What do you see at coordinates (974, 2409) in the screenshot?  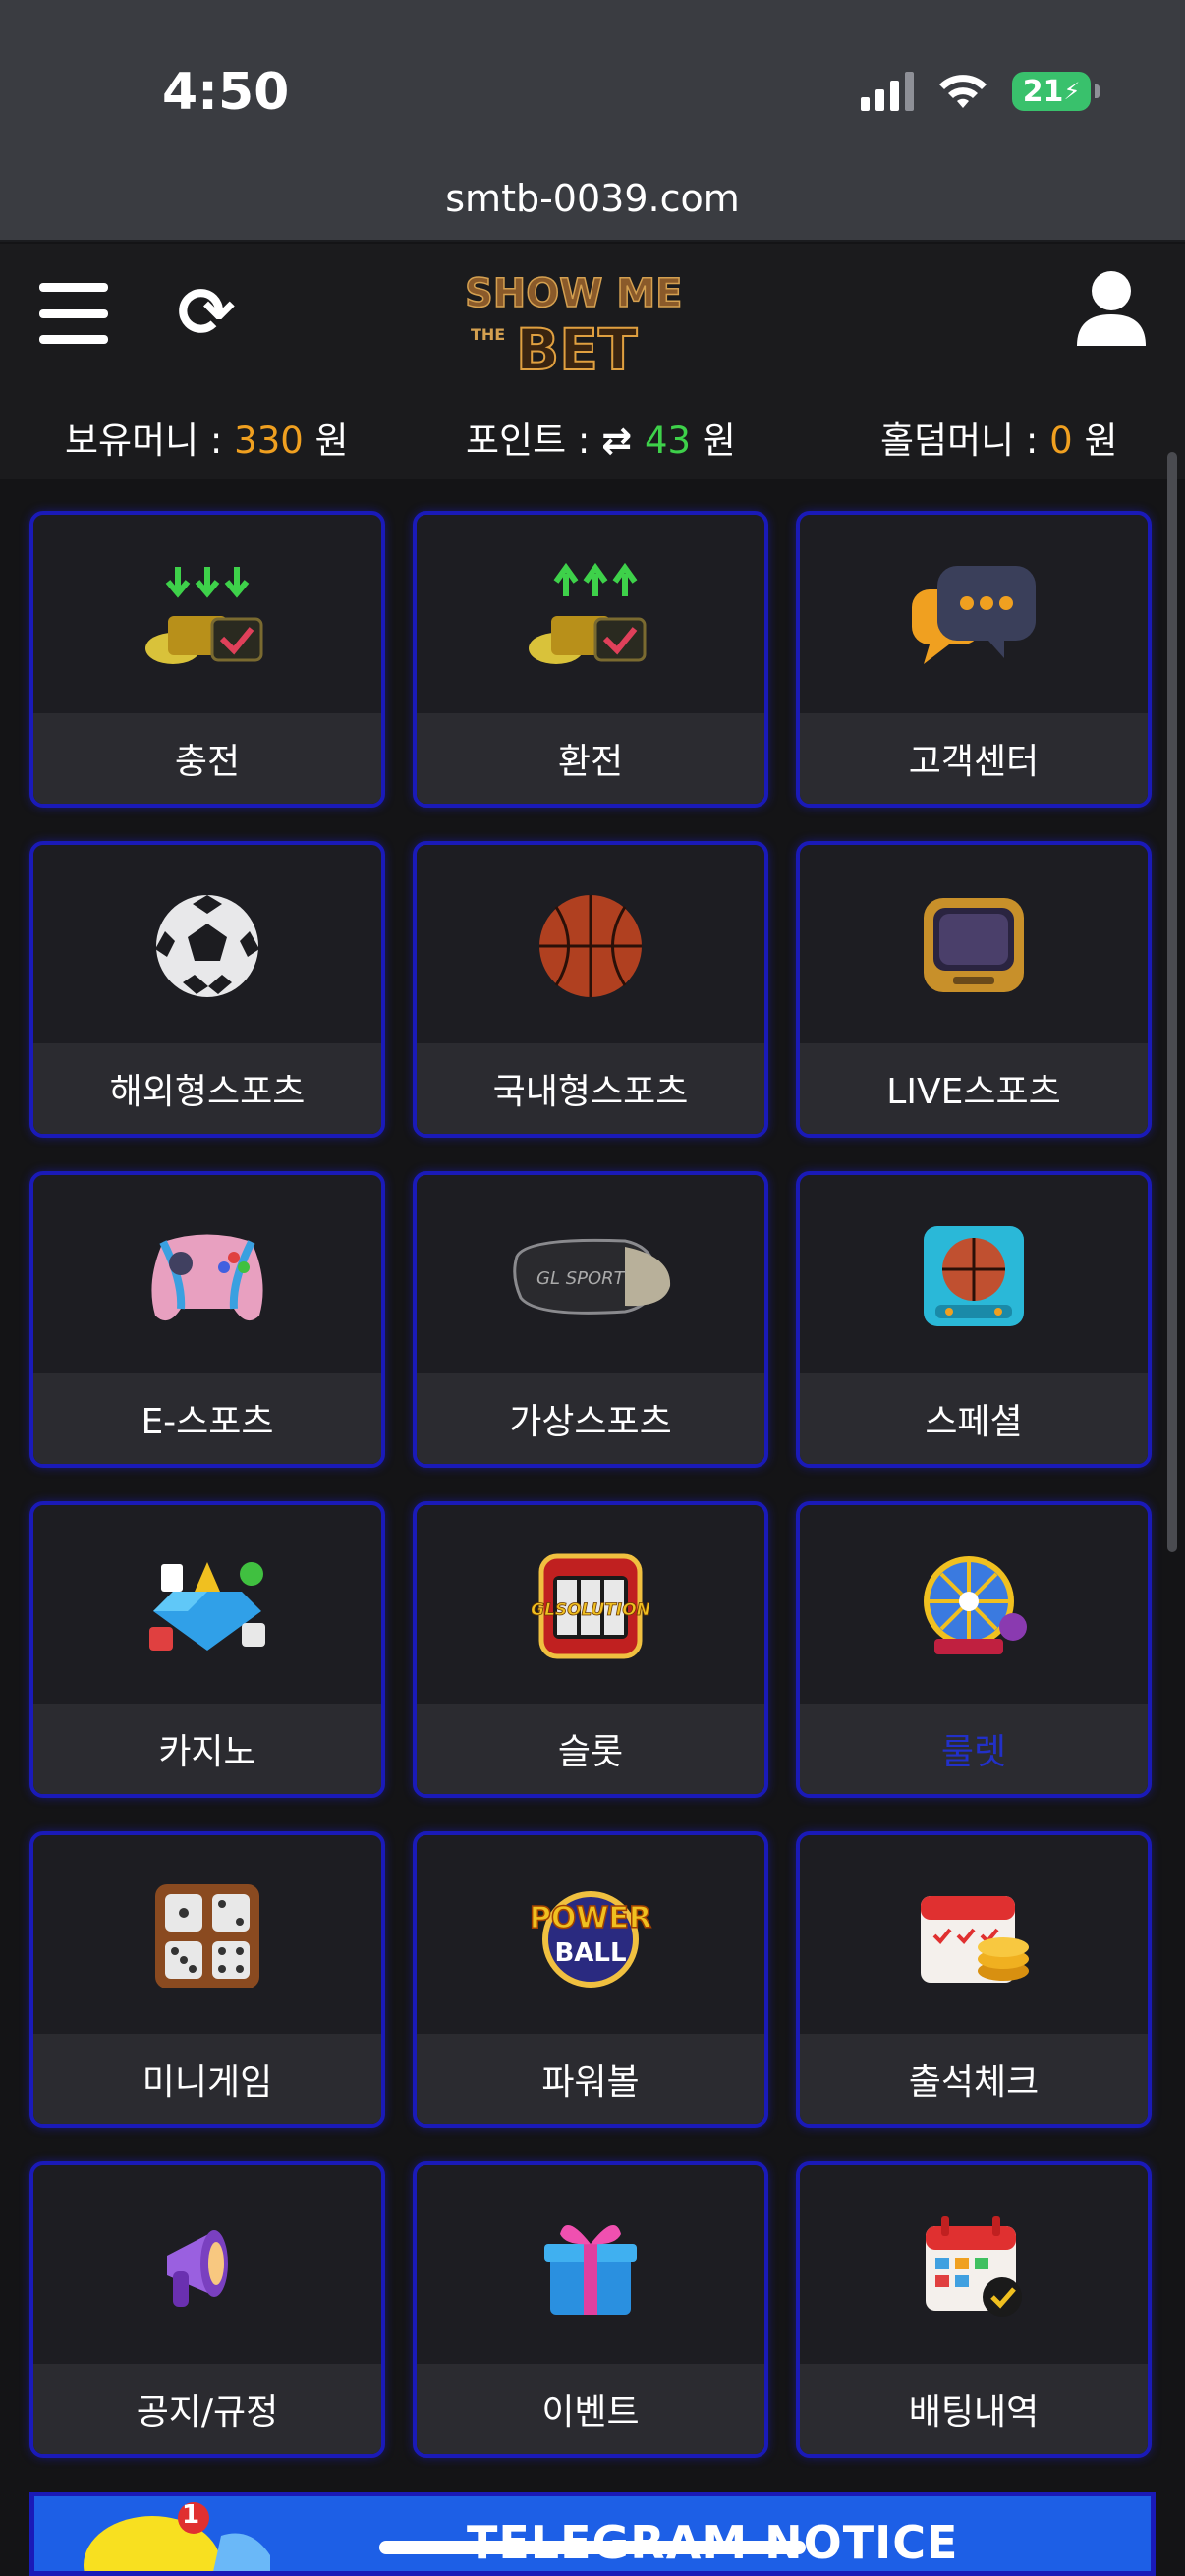 I see `menu-tile-label: 배팅내역` at bounding box center [974, 2409].